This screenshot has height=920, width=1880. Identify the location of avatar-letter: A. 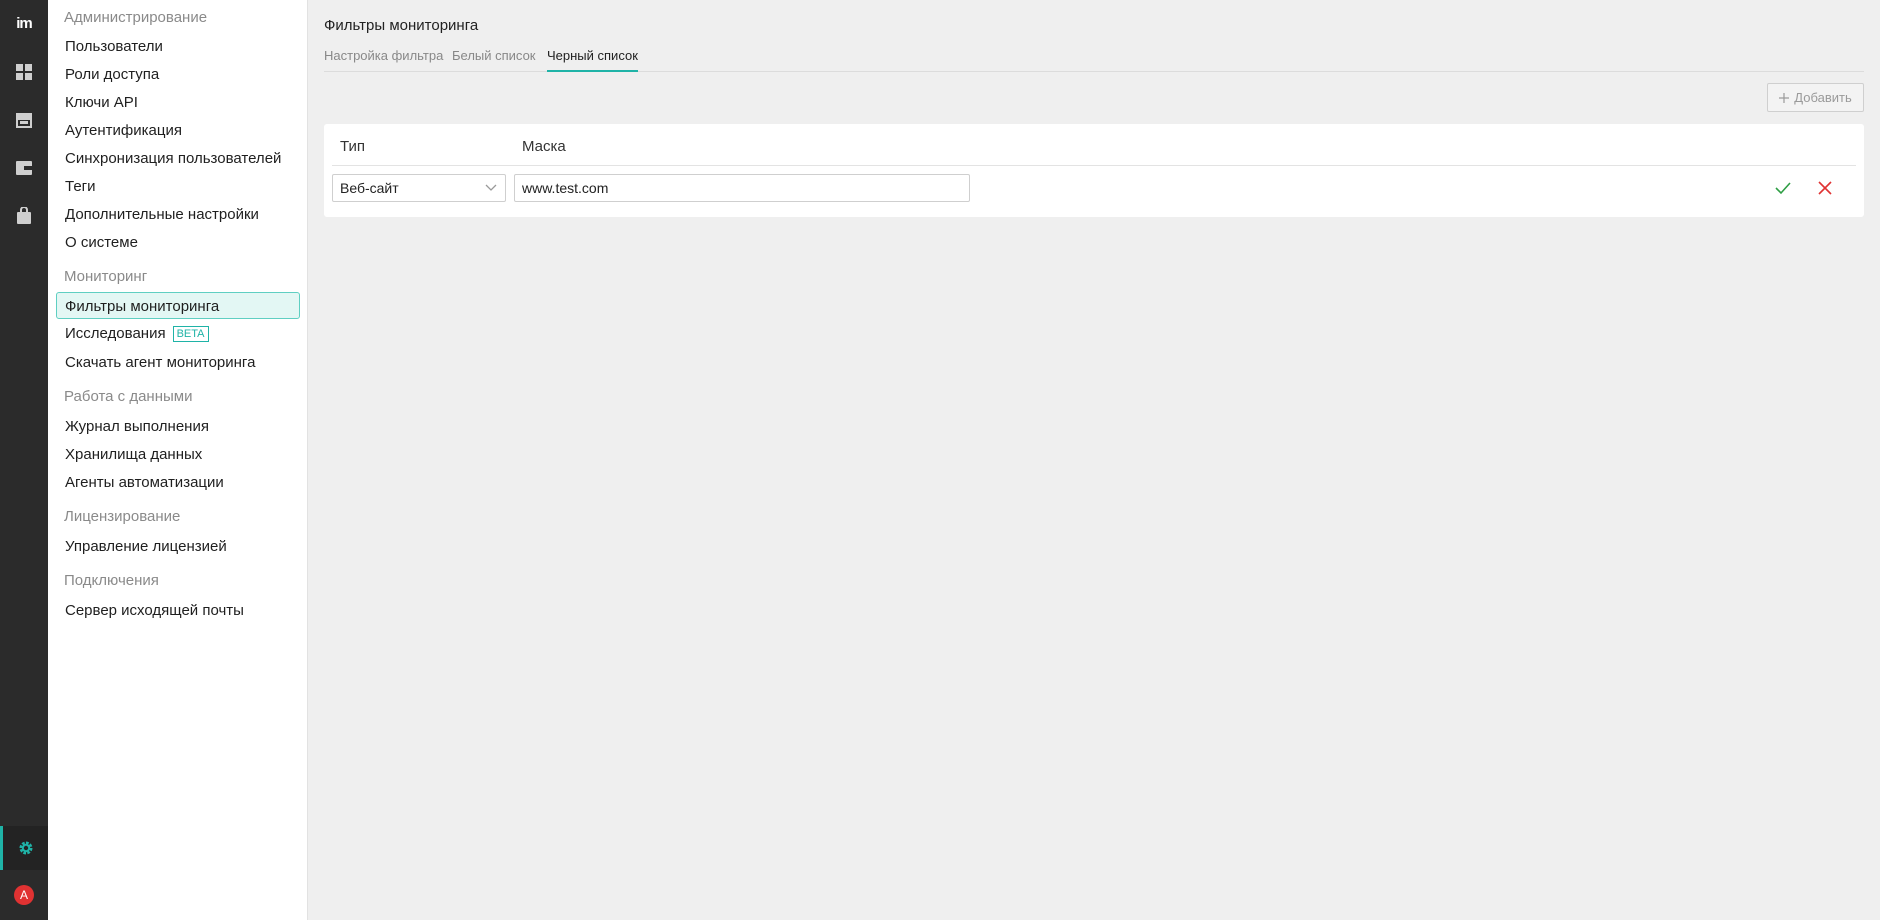
(24, 895).